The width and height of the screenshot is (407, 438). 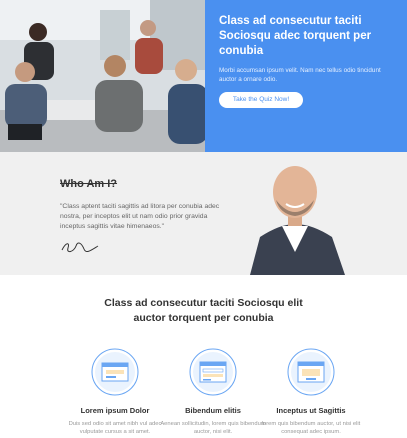 What do you see at coordinates (213, 410) in the screenshot?
I see `feature-title: Bibendum elitis` at bounding box center [213, 410].